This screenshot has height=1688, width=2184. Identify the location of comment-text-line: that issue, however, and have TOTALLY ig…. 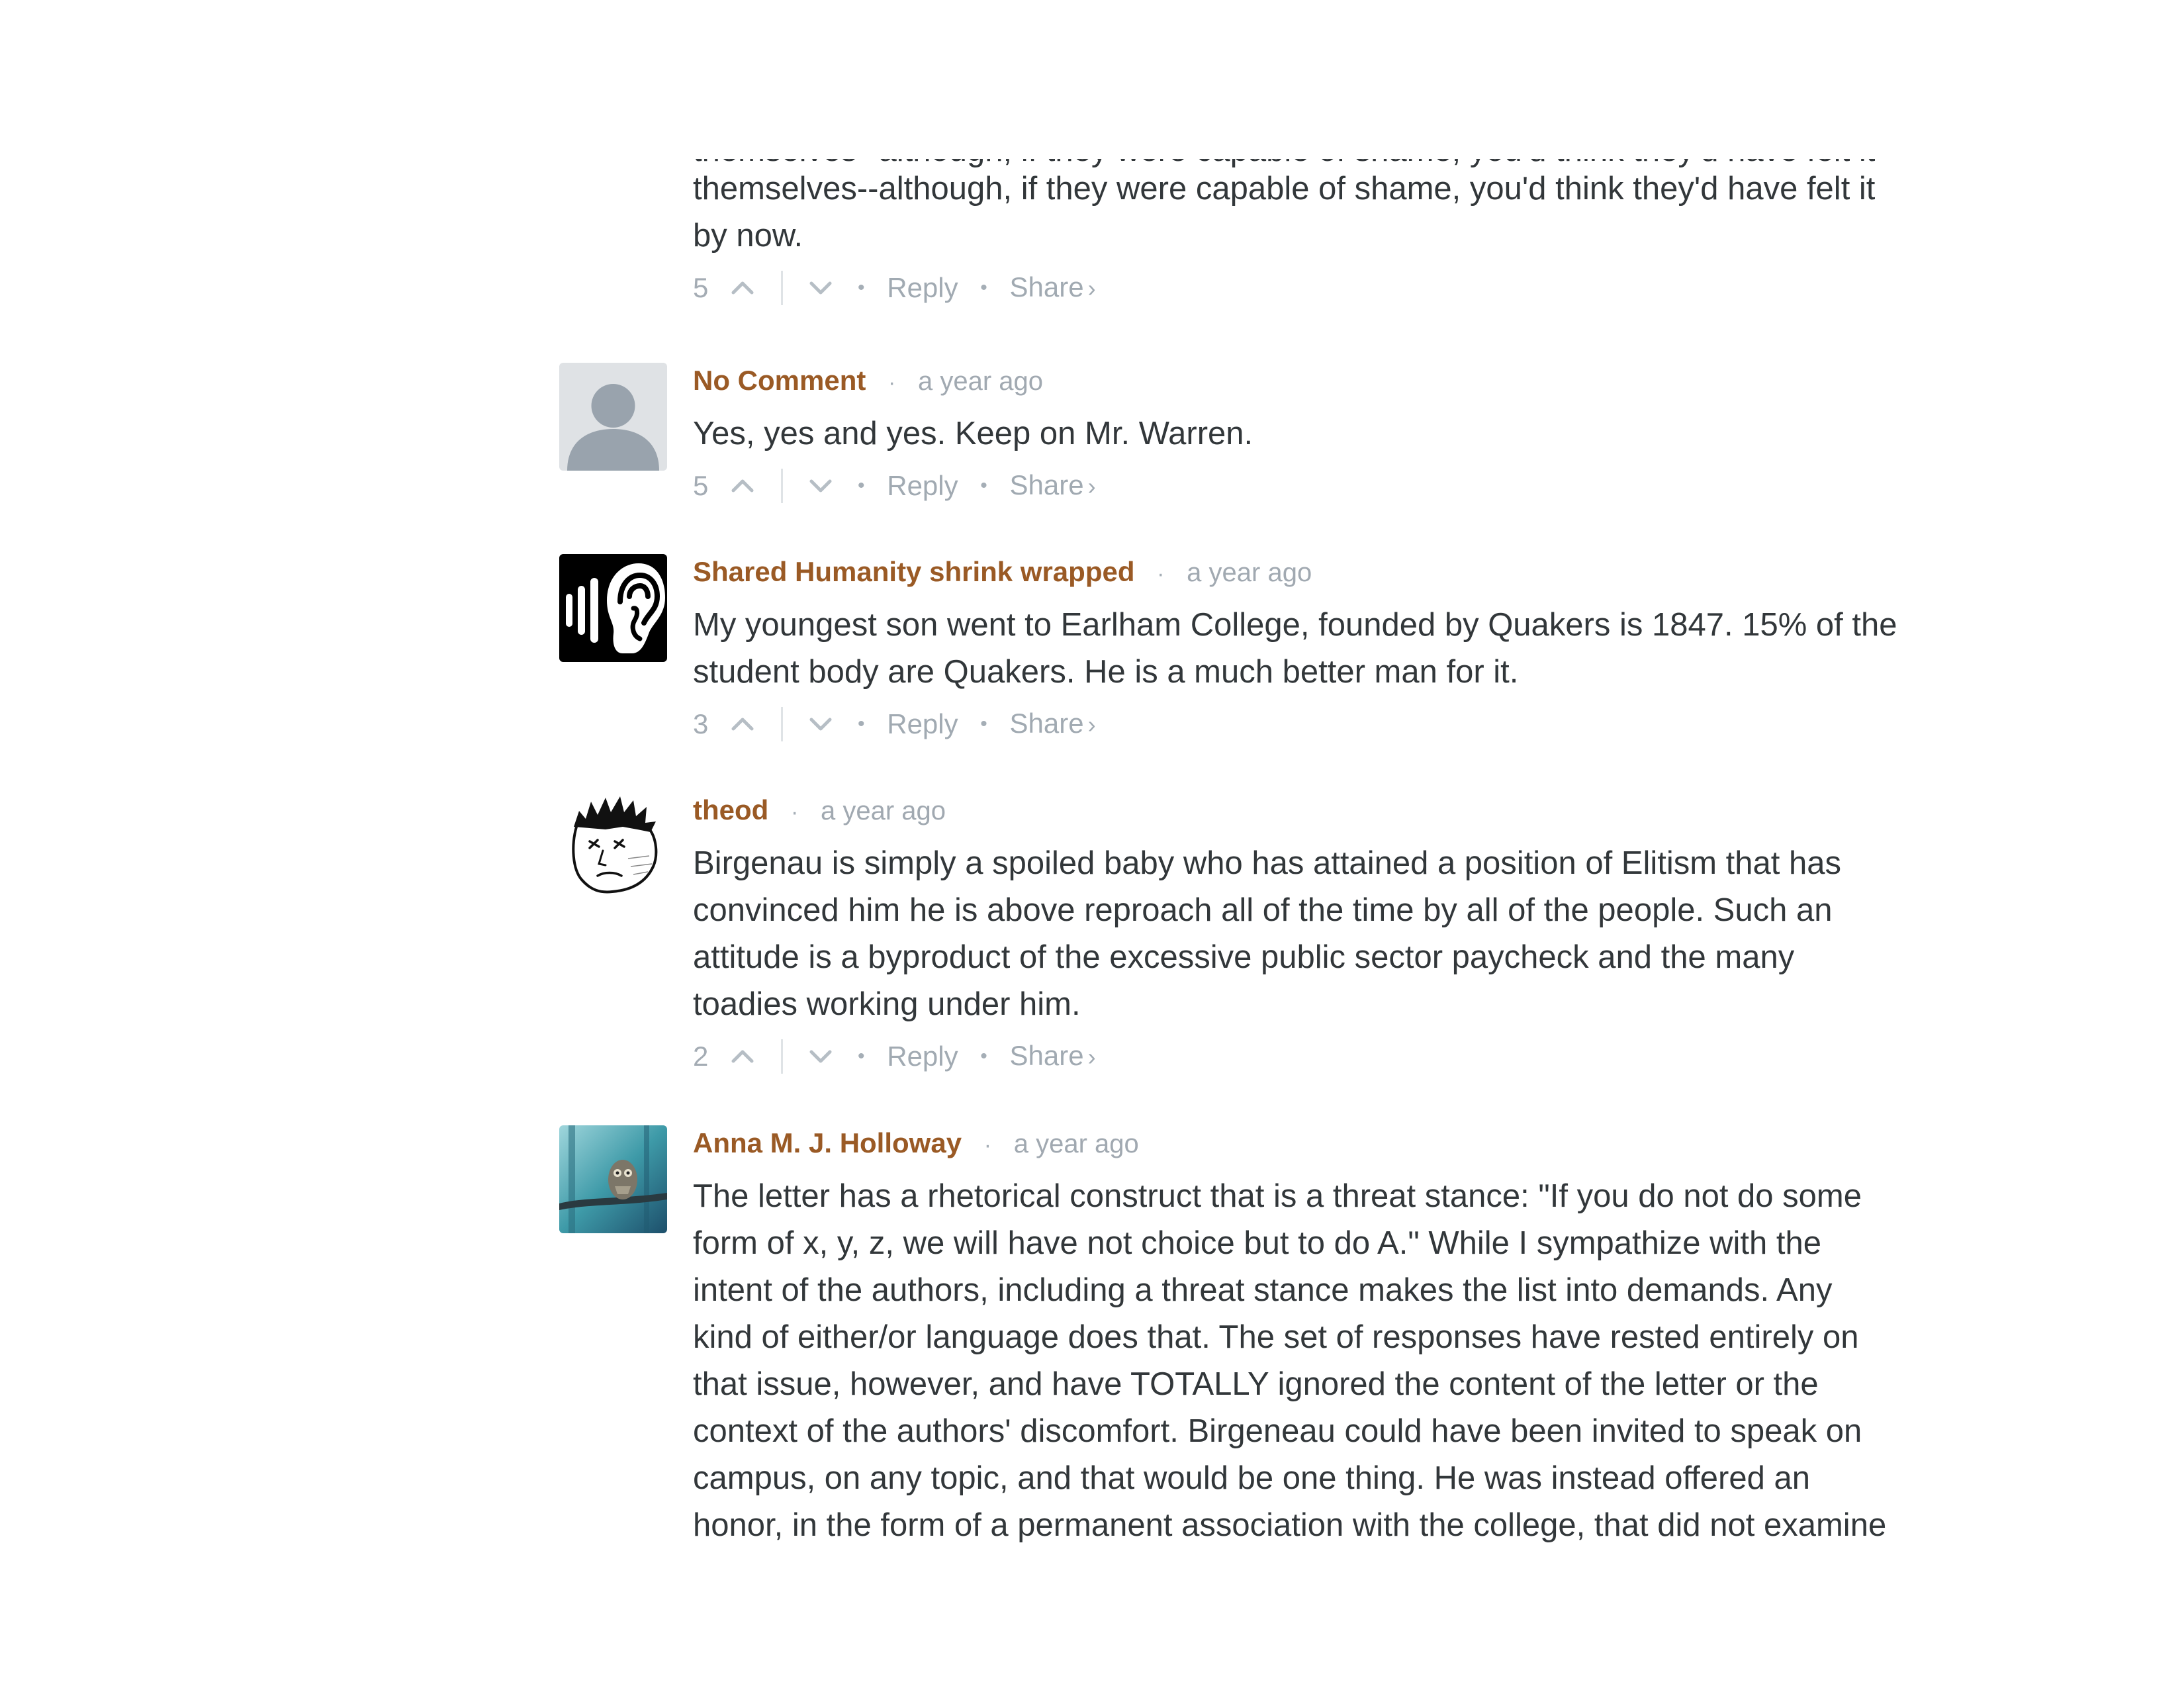
(1256, 1384).